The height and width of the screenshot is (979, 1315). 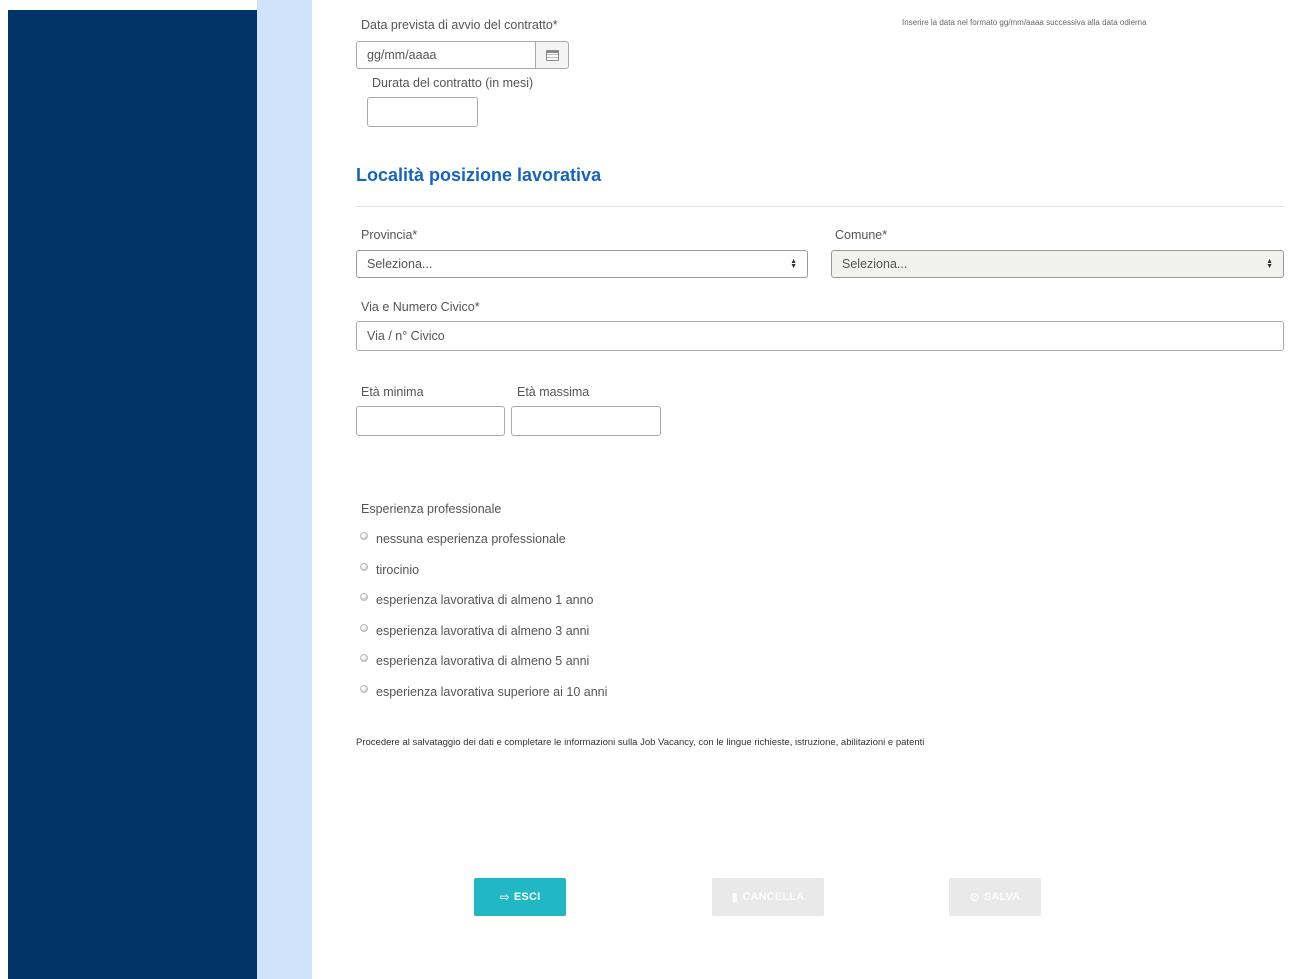 What do you see at coordinates (735, 897) in the screenshot?
I see `trash-icon: ▮` at bounding box center [735, 897].